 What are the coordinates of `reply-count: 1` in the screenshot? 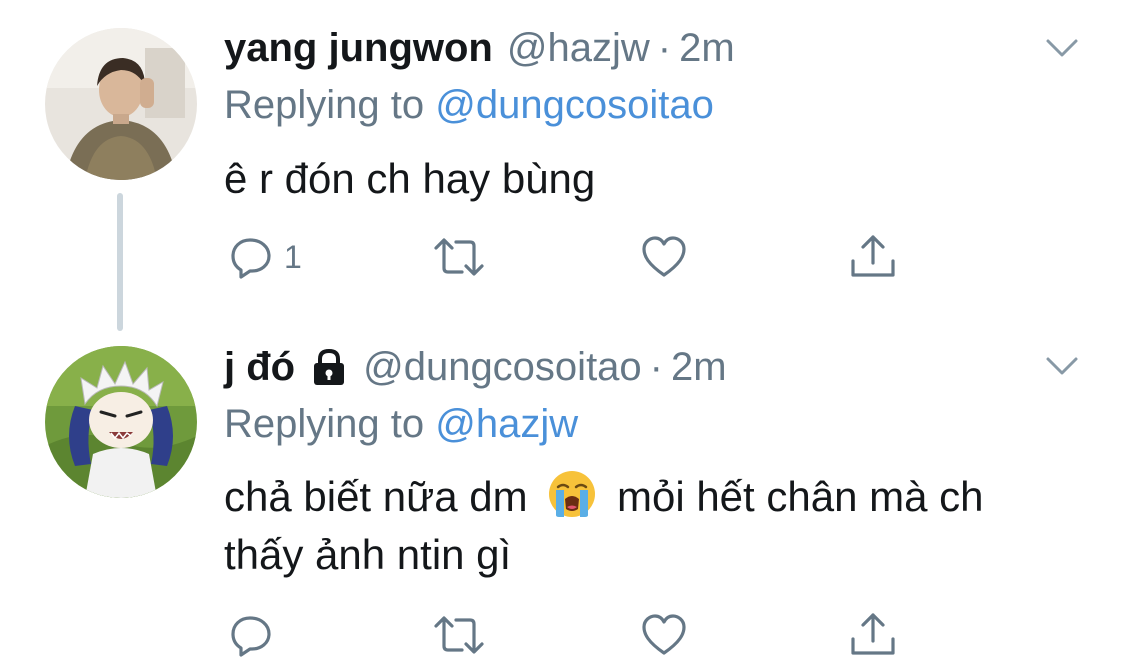 It's located at (293, 256).